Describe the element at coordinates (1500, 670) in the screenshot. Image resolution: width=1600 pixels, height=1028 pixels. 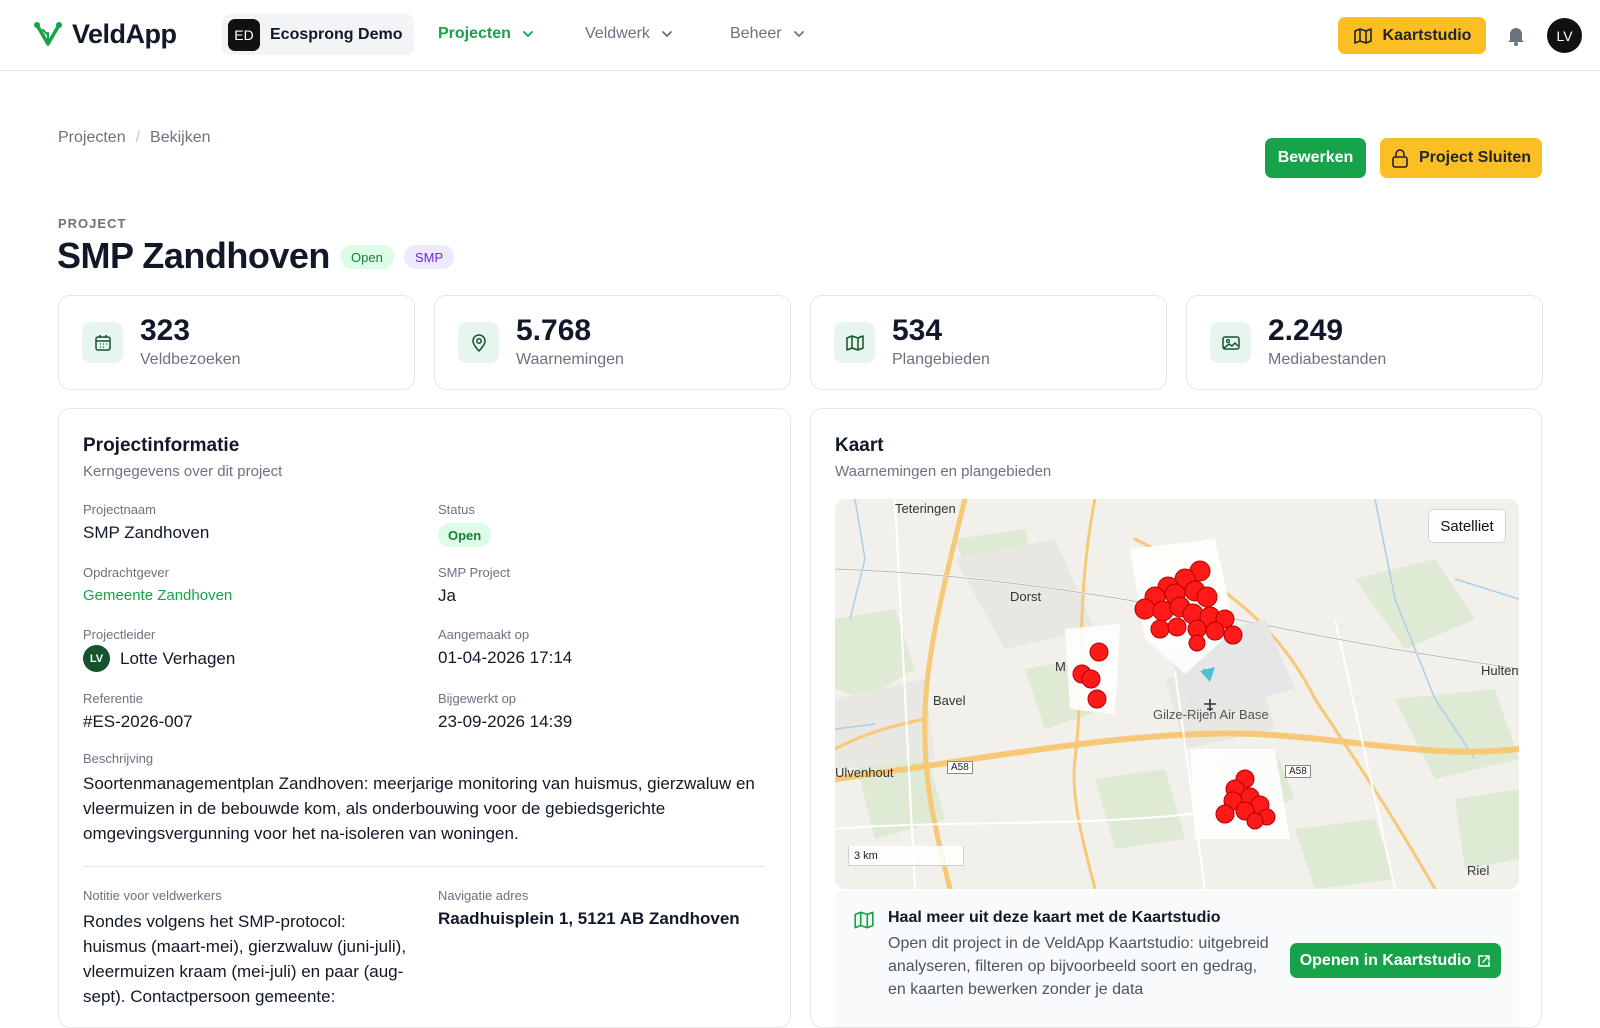
I see `map-place-label: Hulten` at that location.